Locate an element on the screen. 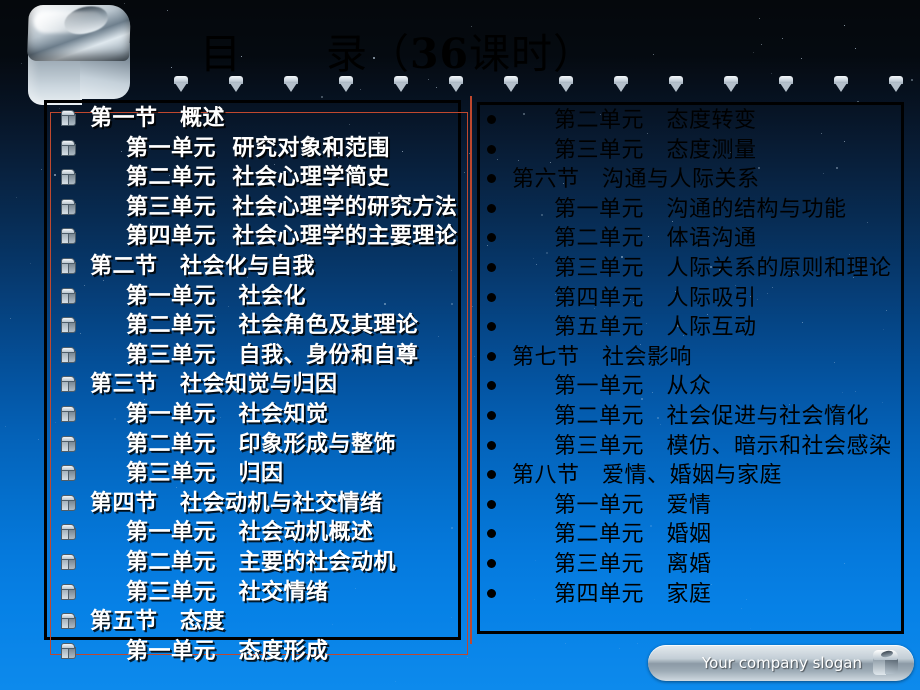 The height and width of the screenshot is (690, 920). list-item: 第六节 沟通与人际关系 is located at coordinates (693, 180).